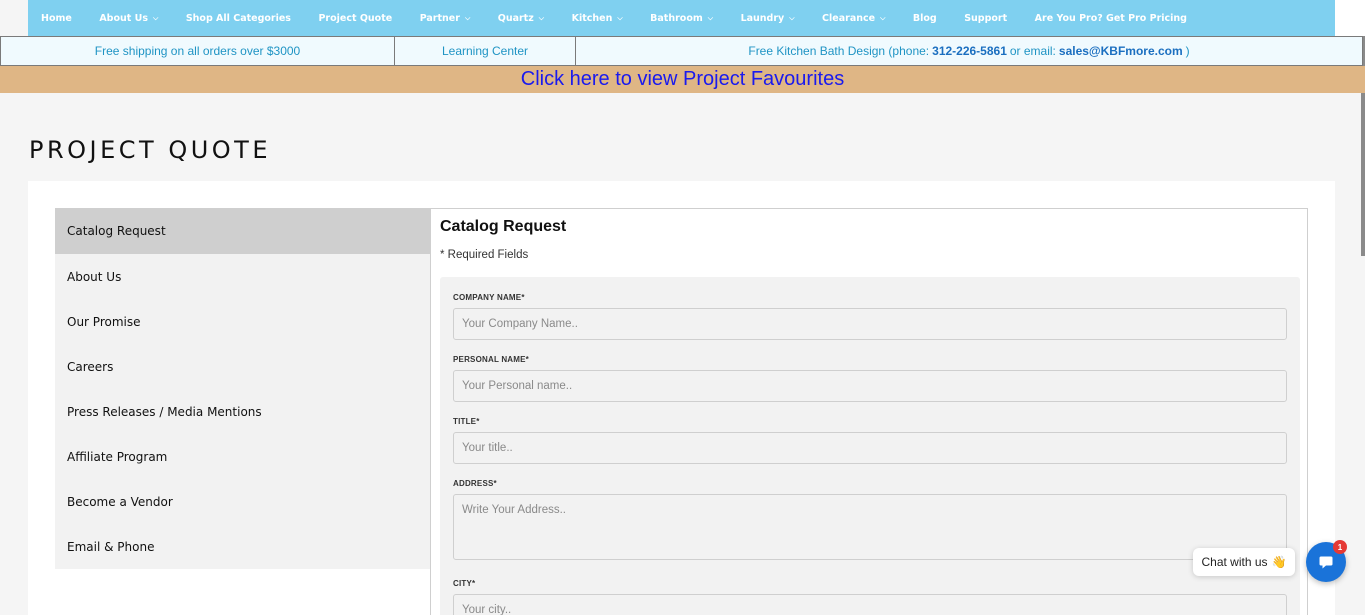 This screenshot has height=615, width=1365. I want to click on nav-label: Support, so click(986, 18).